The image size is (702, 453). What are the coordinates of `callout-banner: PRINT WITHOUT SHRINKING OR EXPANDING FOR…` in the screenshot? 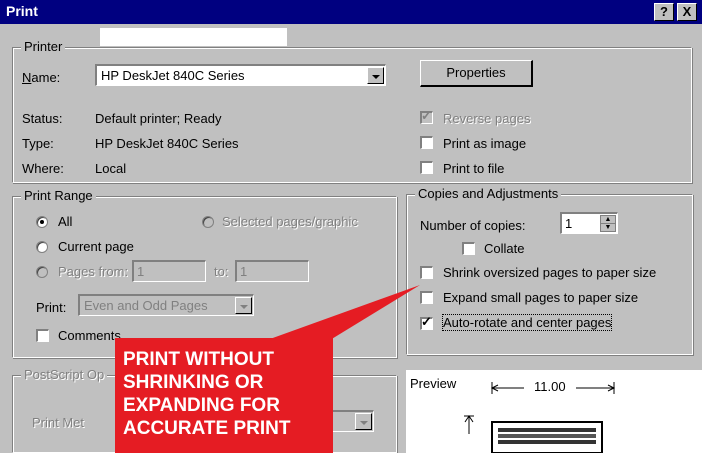 It's located at (224, 395).